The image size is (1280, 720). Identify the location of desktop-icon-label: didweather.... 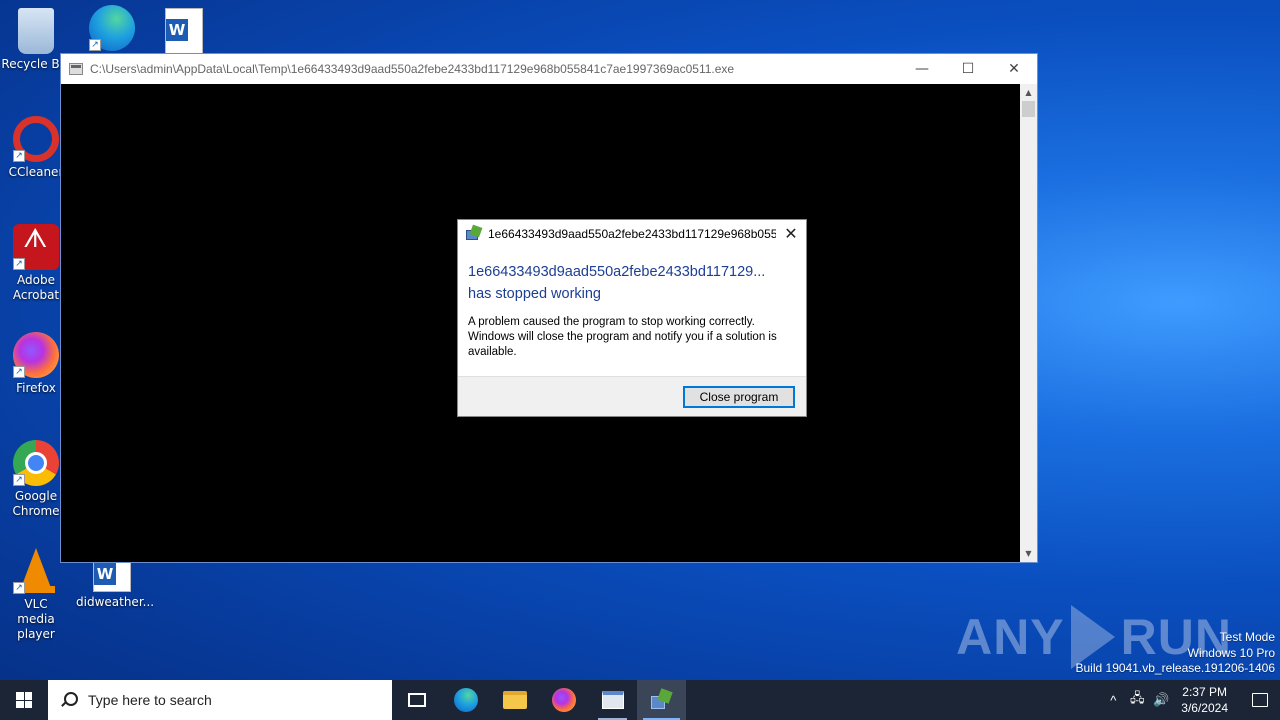
(115, 602).